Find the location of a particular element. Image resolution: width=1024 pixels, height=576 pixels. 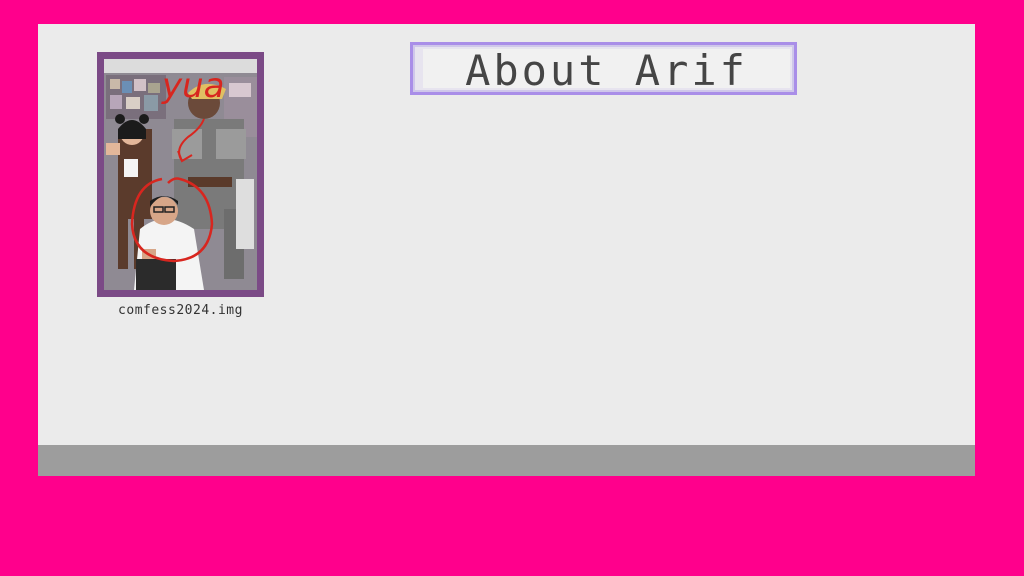

title-box: About Arif is located at coordinates (603, 68).